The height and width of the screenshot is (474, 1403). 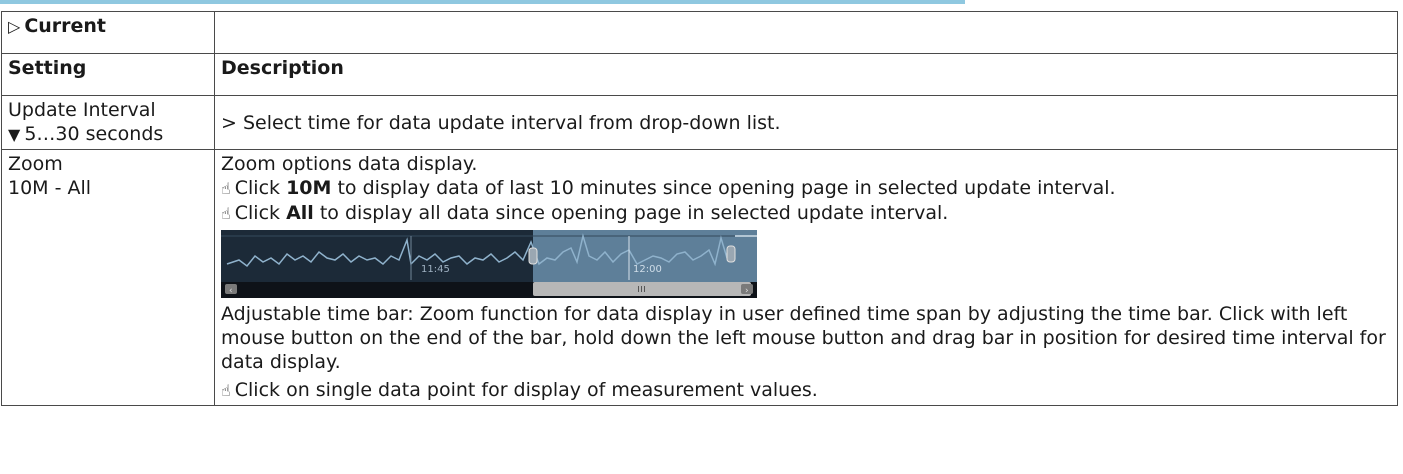 I want to click on description-column-header: Description, so click(x=806, y=74).